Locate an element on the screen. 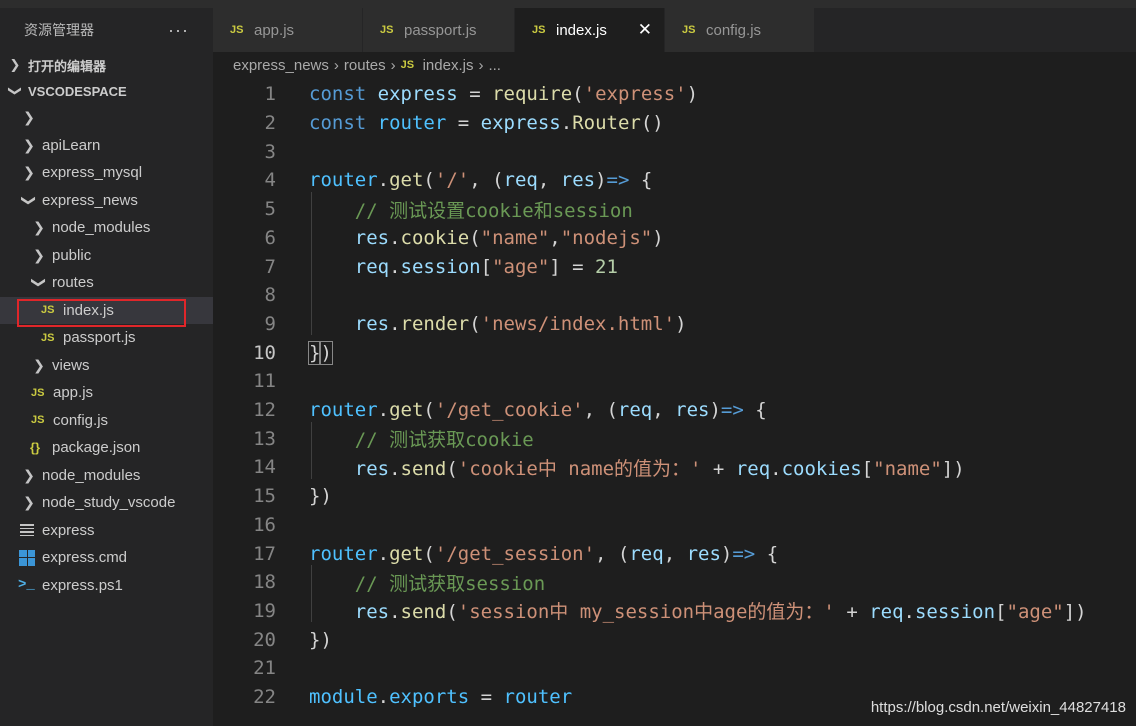  tab-label: app.js is located at coordinates (274, 30).